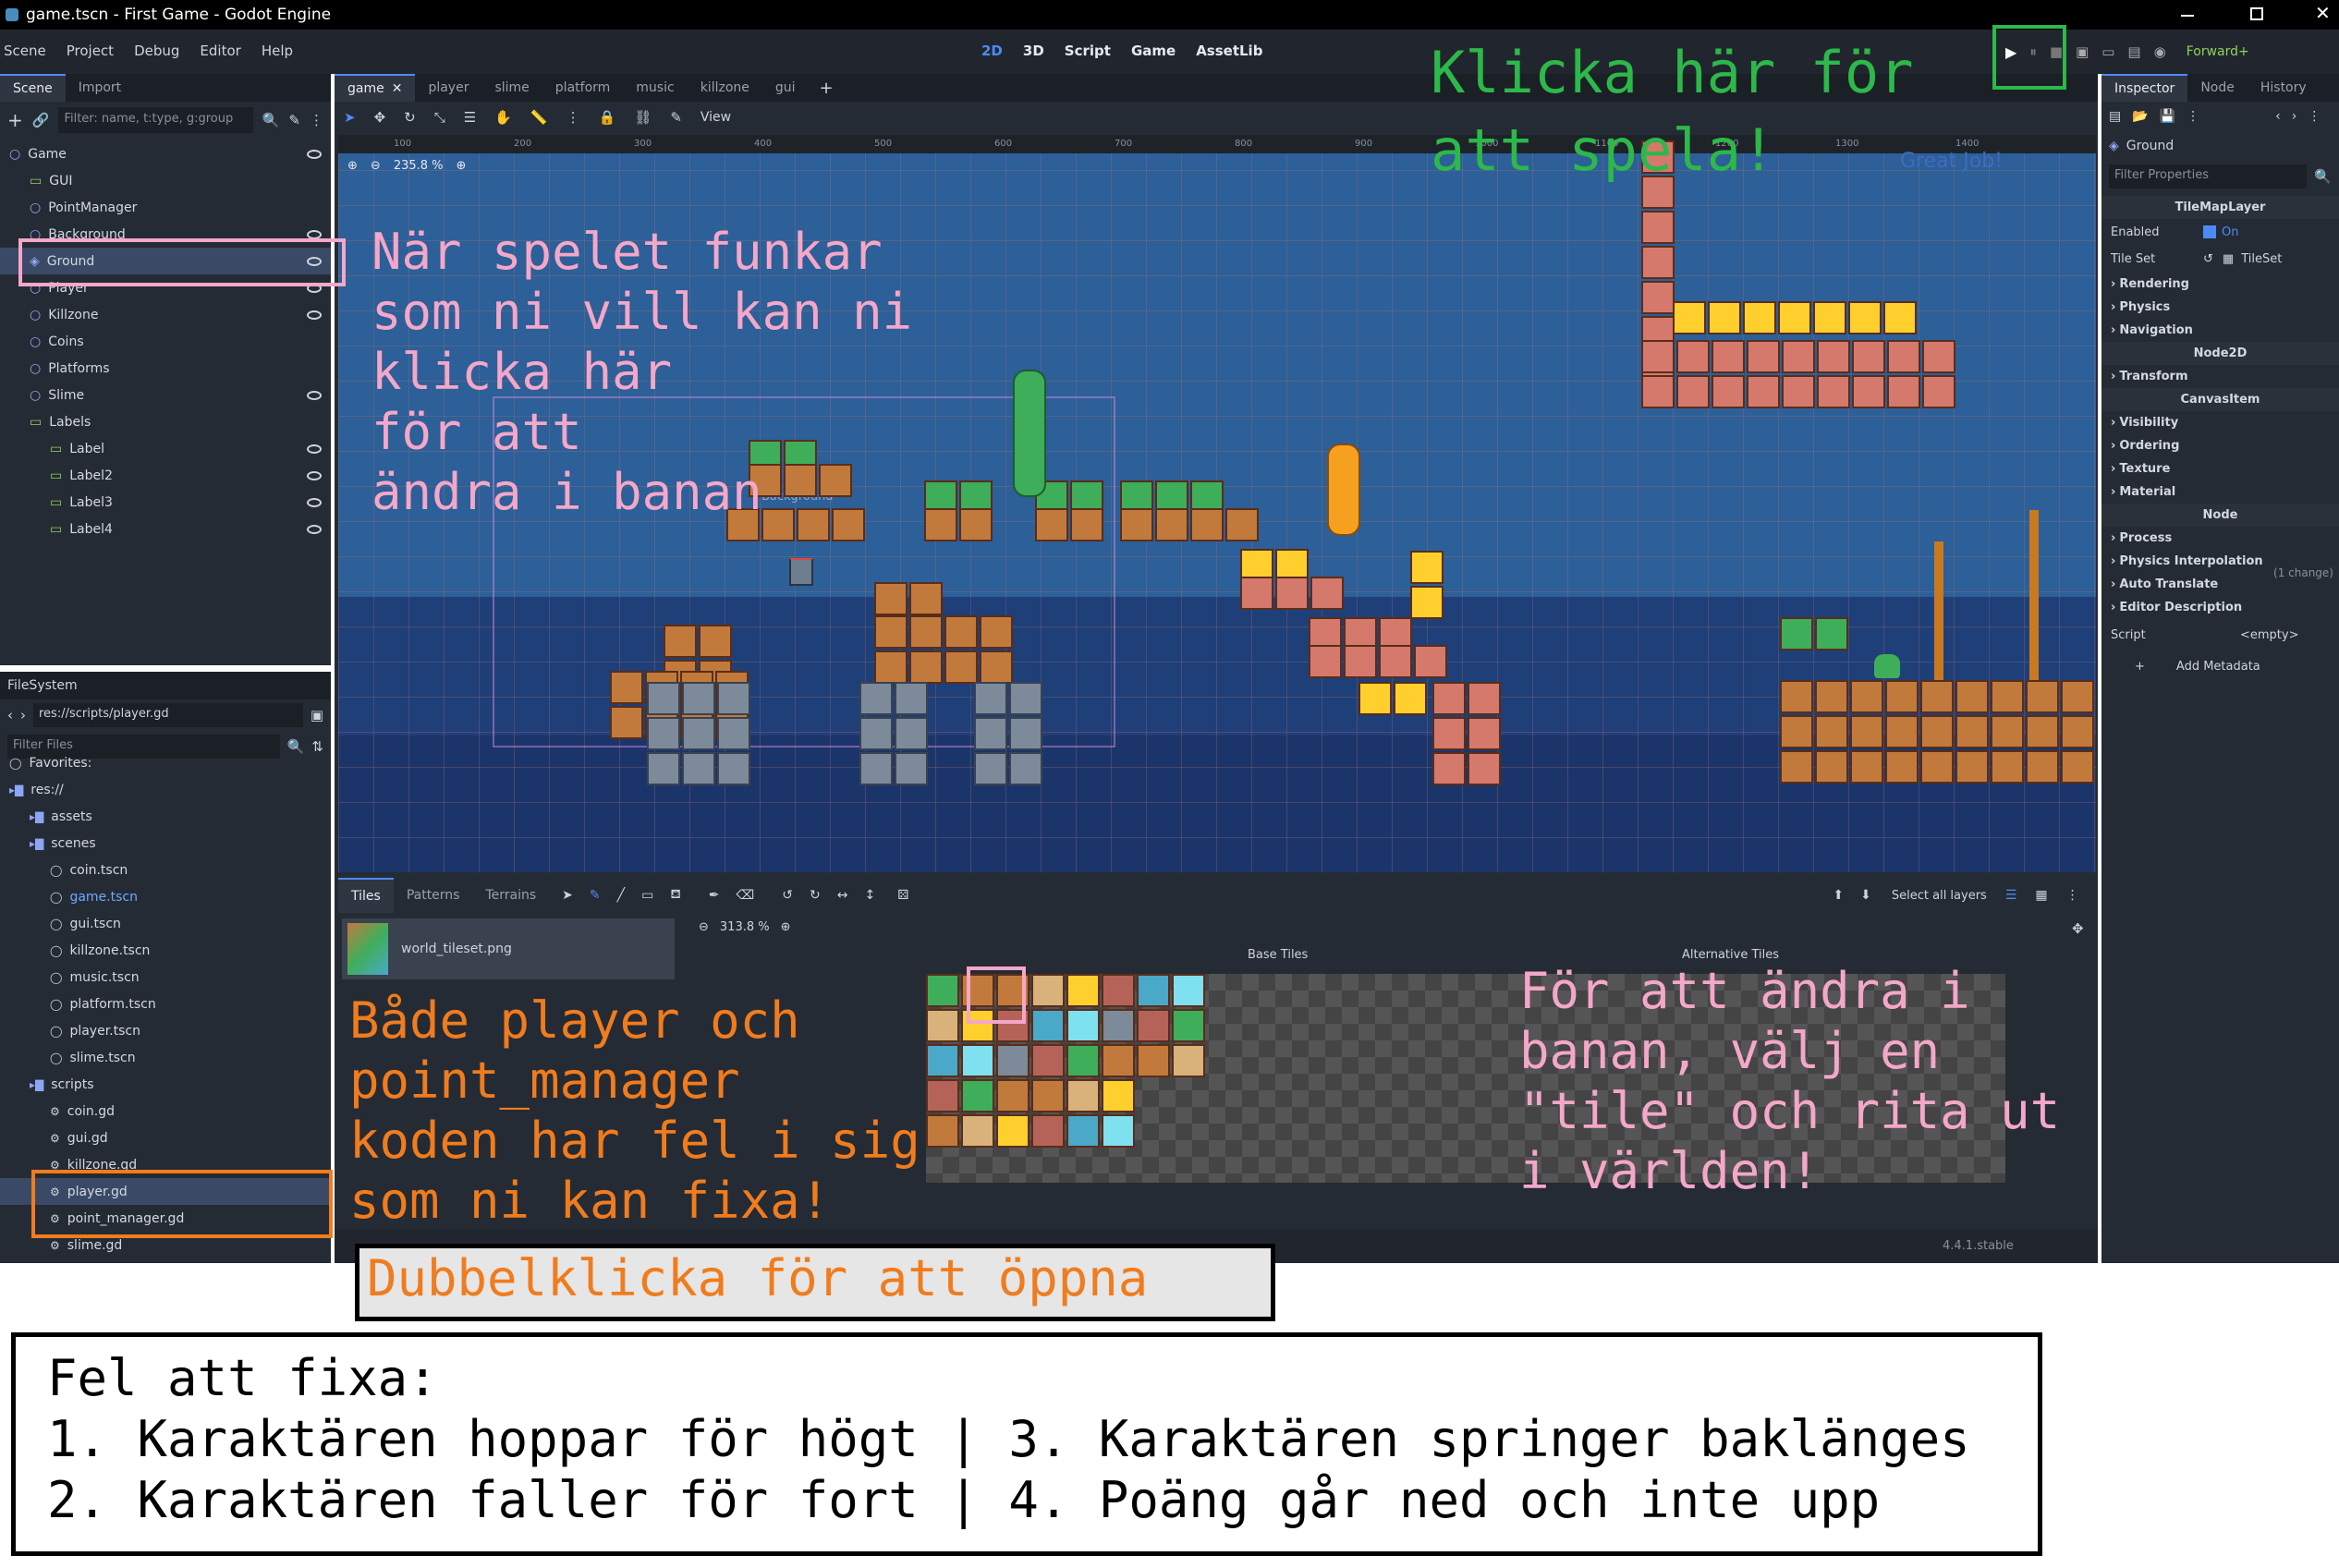 The width and height of the screenshot is (2339, 1568). What do you see at coordinates (2220, 538) in the screenshot?
I see `section-process: › Process` at bounding box center [2220, 538].